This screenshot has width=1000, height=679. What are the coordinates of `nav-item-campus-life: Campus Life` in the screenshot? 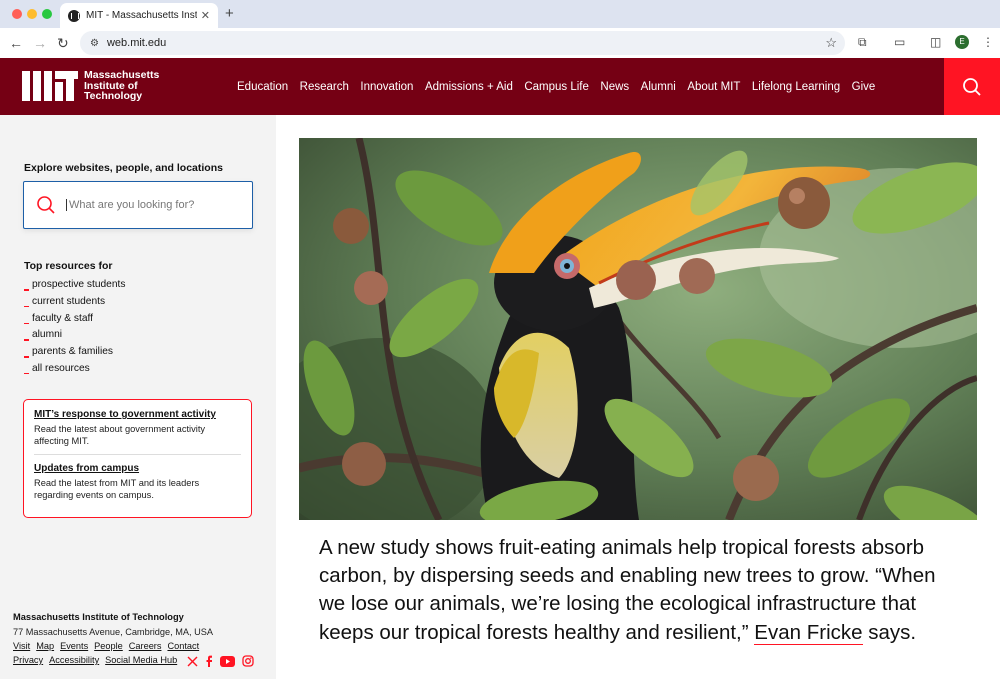 It's located at (556, 87).